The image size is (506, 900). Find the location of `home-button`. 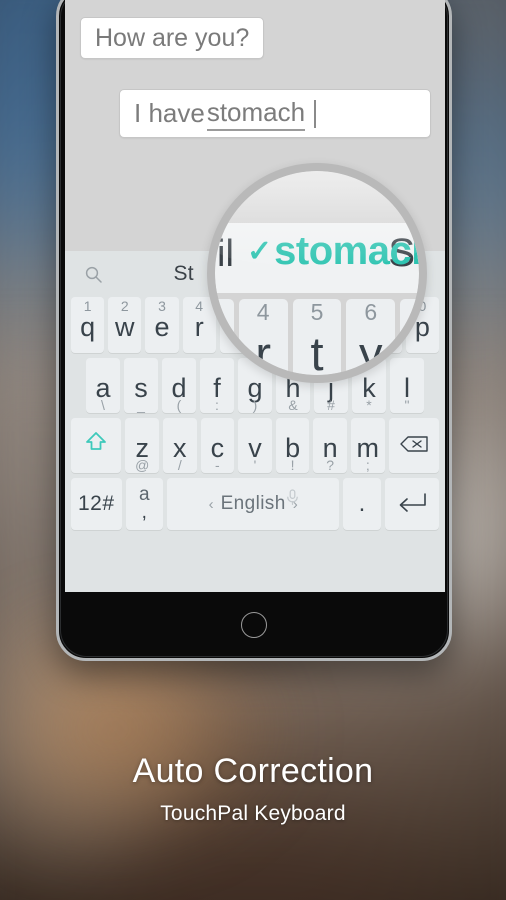

home-button is located at coordinates (254, 625).